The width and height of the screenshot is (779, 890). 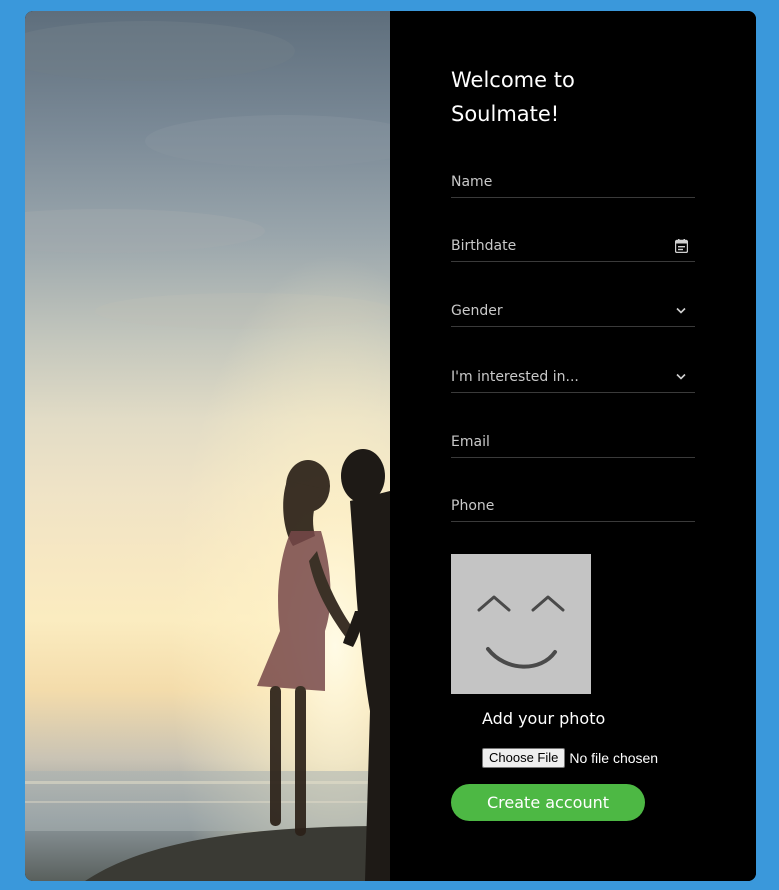 I want to click on gender-select-value: Gender, so click(x=477, y=310).